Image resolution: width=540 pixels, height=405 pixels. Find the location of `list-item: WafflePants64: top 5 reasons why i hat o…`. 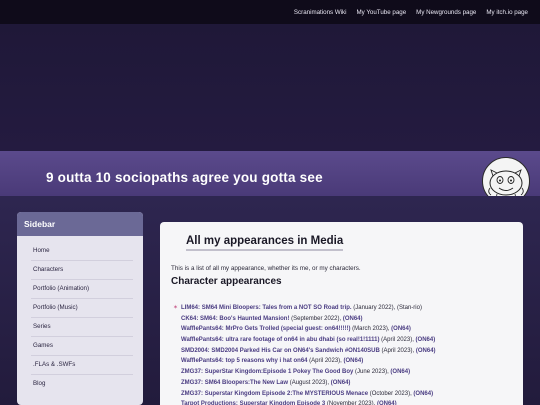

list-item: WafflePants64: top 5 reasons why i hat o… is located at coordinates (345, 361).